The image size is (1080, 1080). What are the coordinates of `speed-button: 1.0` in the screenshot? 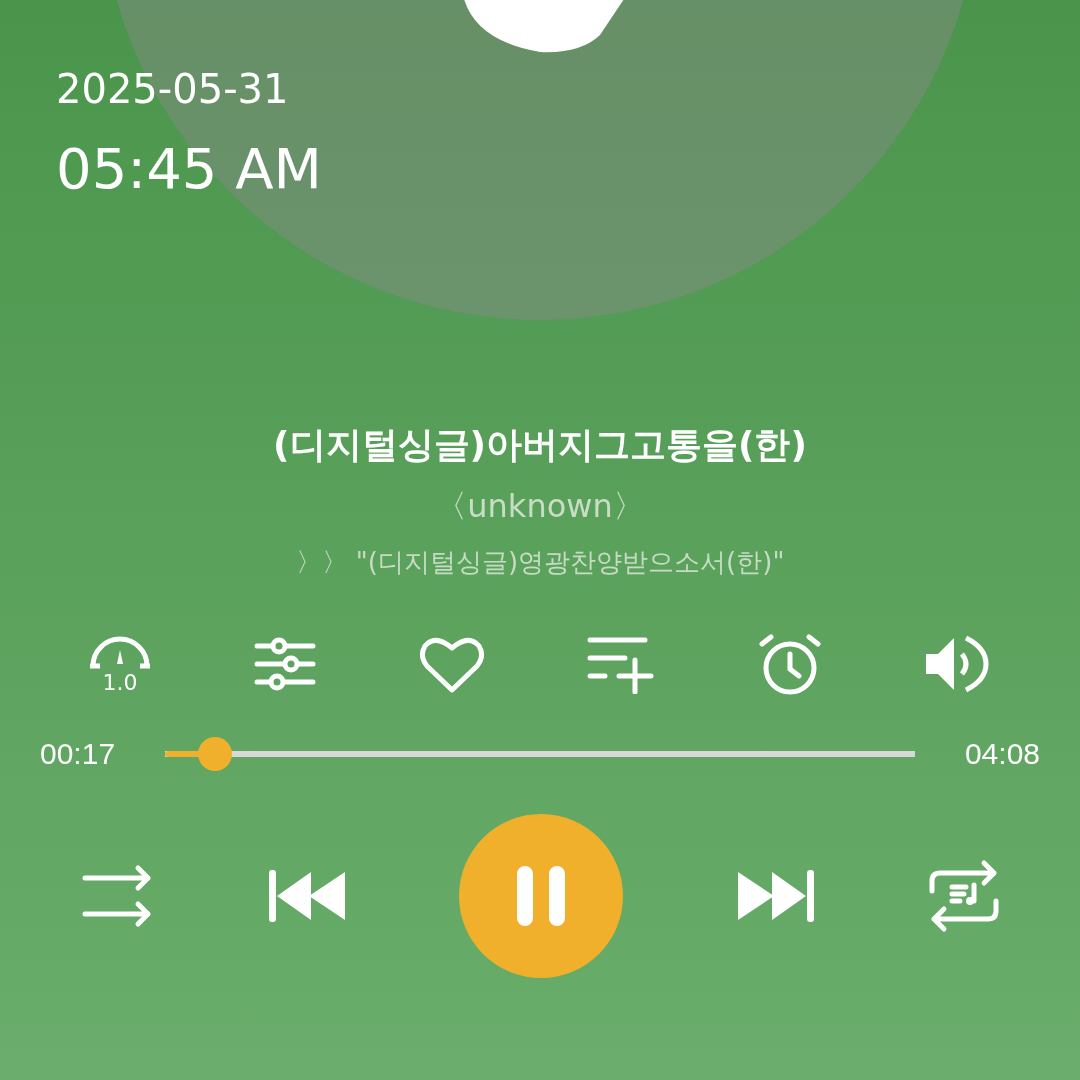 It's located at (120, 664).